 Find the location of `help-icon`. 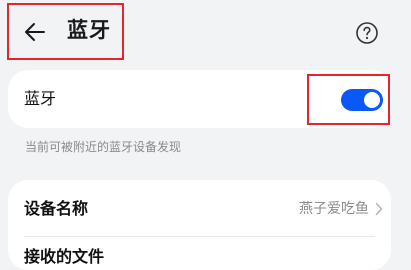

help-icon is located at coordinates (367, 33).